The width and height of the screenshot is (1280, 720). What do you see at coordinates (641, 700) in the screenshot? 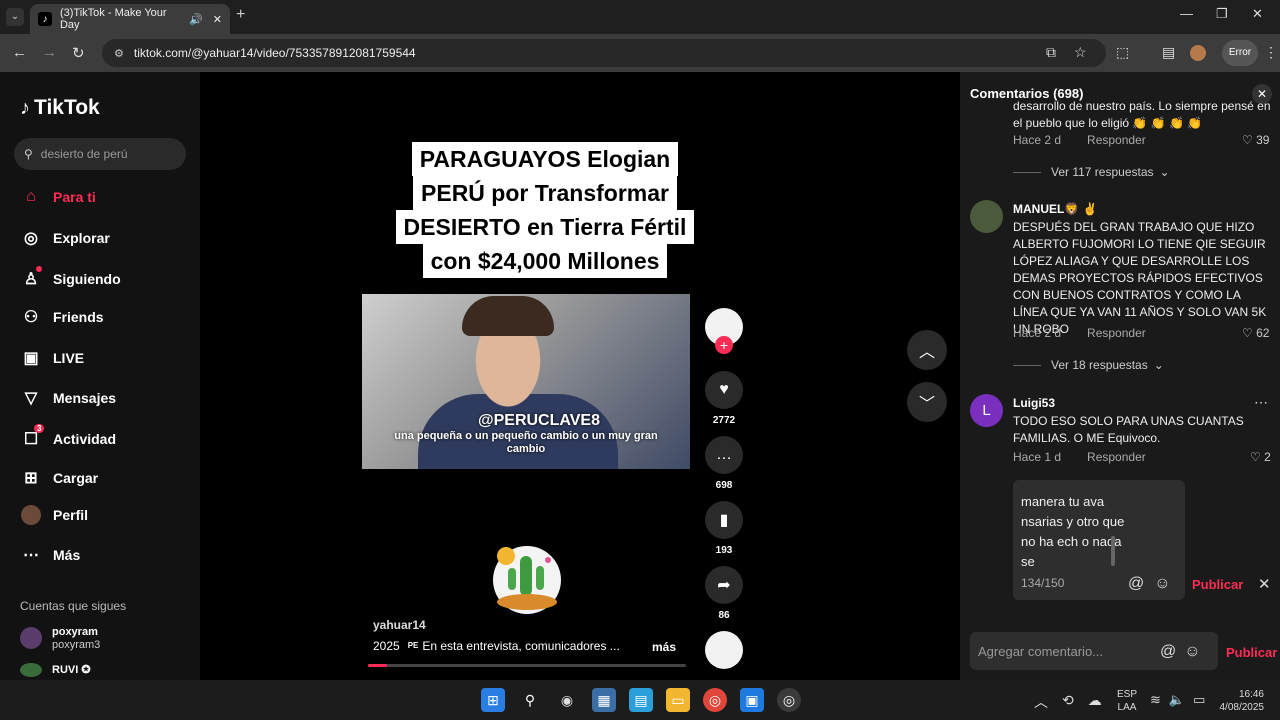
I see `notepad-icon: ▤` at bounding box center [641, 700].